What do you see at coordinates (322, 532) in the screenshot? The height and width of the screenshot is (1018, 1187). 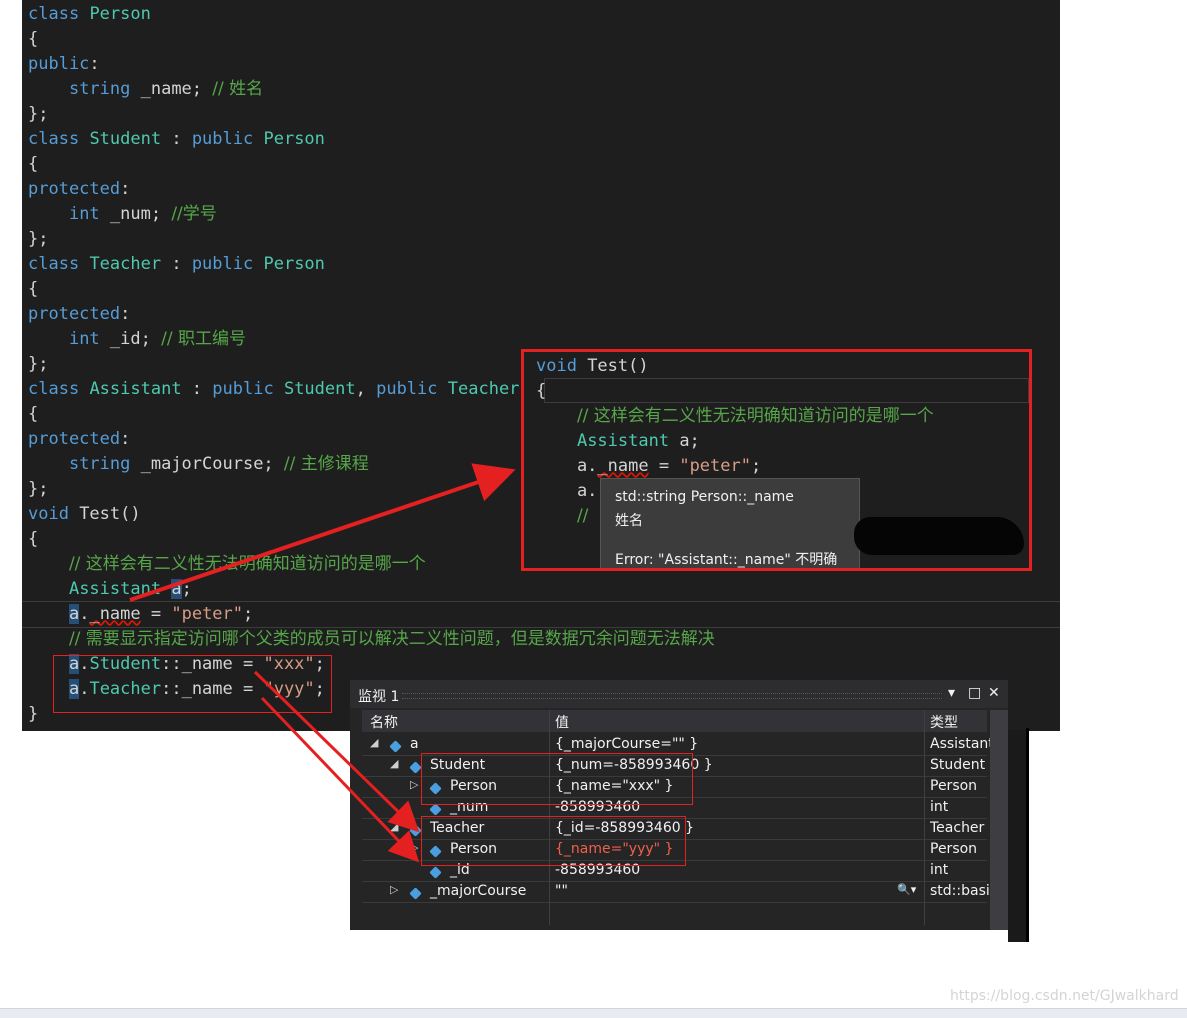 I see `arrow-to-zoom` at bounding box center [322, 532].